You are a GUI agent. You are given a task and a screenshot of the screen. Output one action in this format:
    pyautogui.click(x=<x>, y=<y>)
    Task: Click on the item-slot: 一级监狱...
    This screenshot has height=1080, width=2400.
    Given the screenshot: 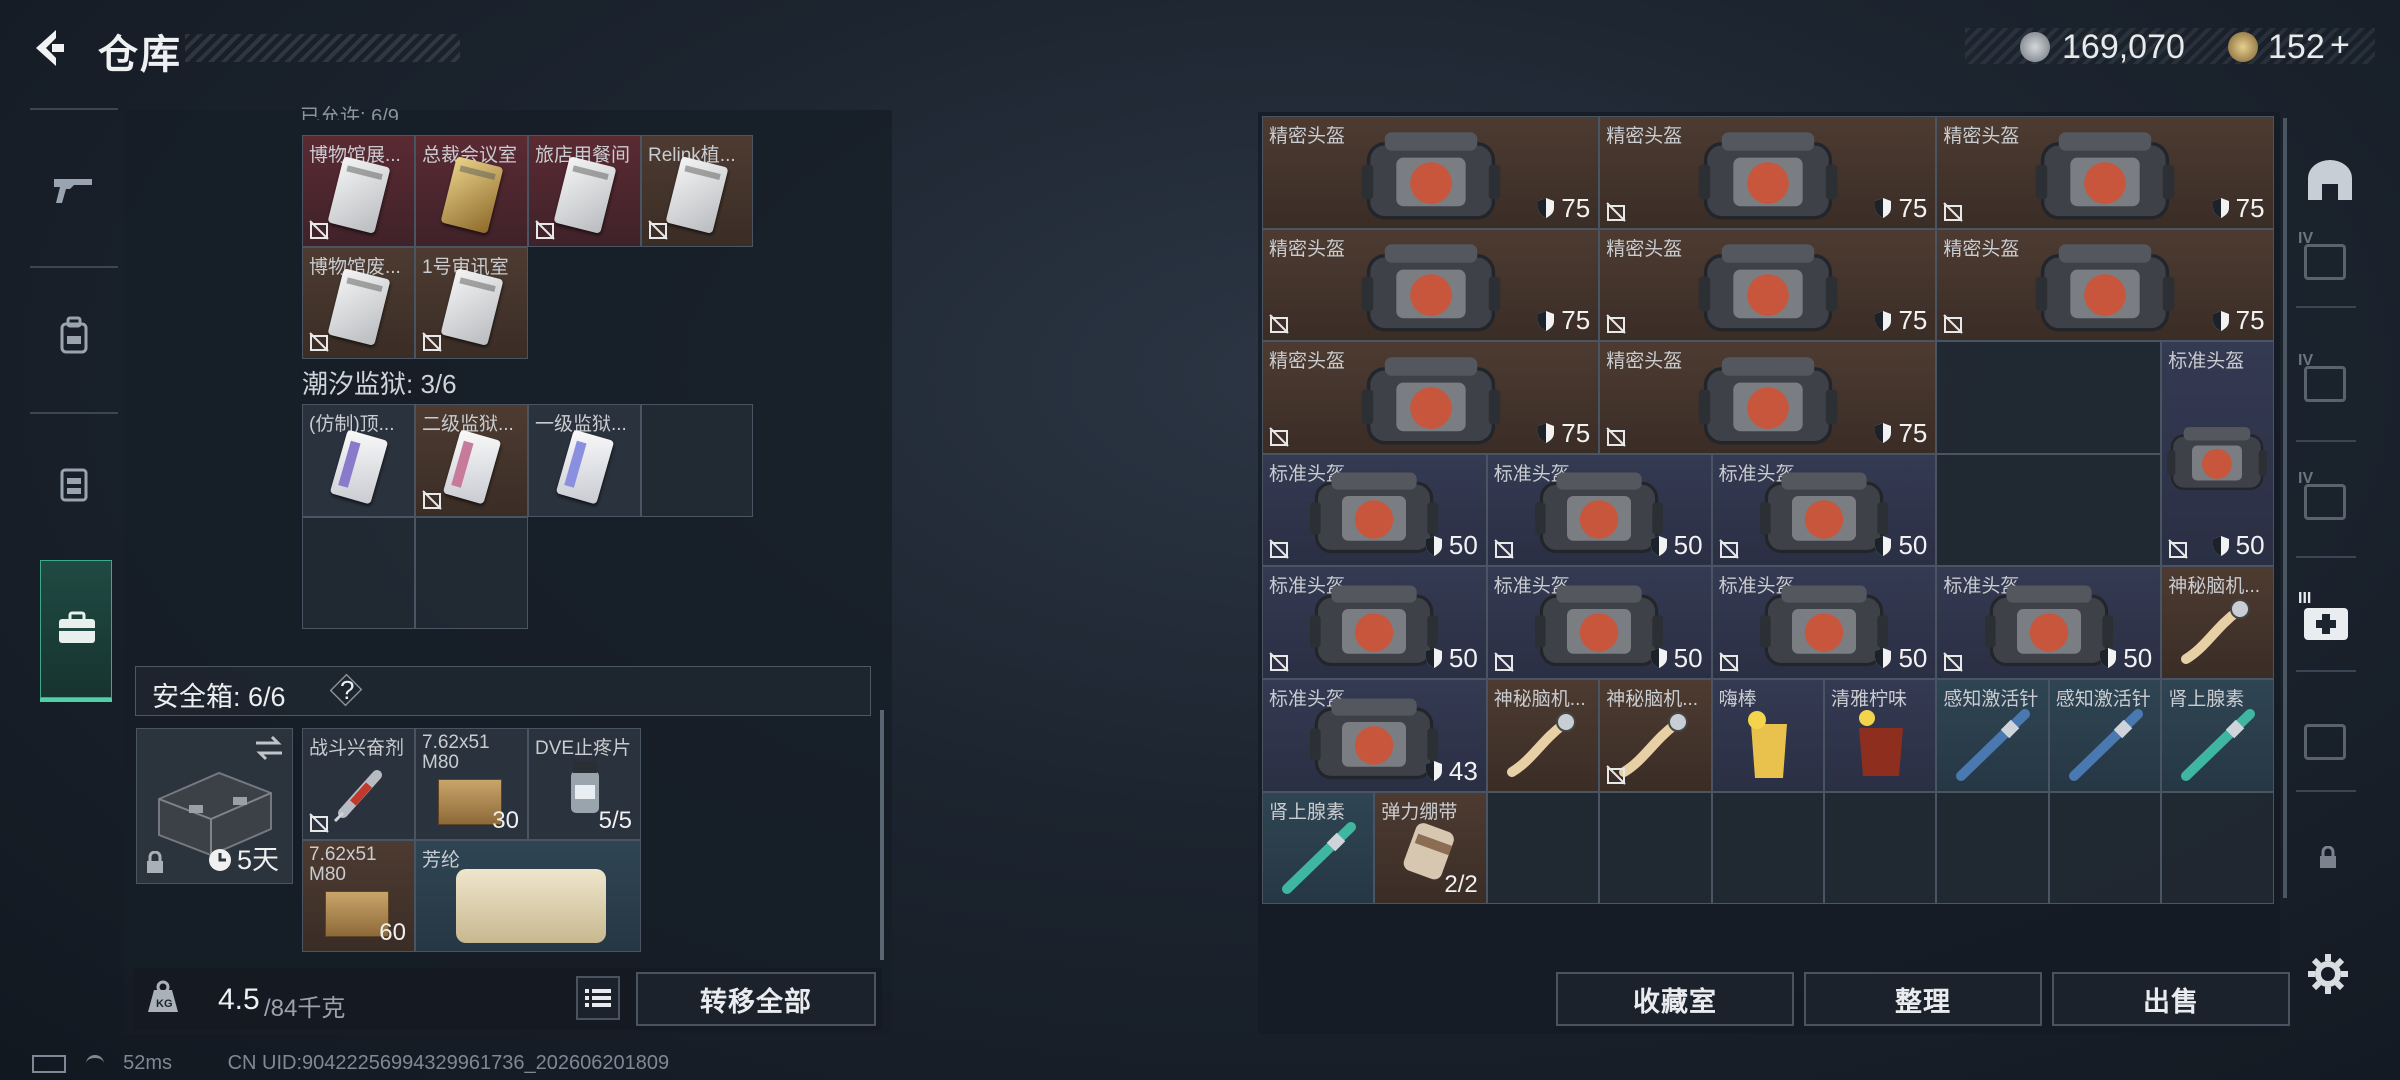 What is the action you would take?
    pyautogui.click(x=584, y=460)
    